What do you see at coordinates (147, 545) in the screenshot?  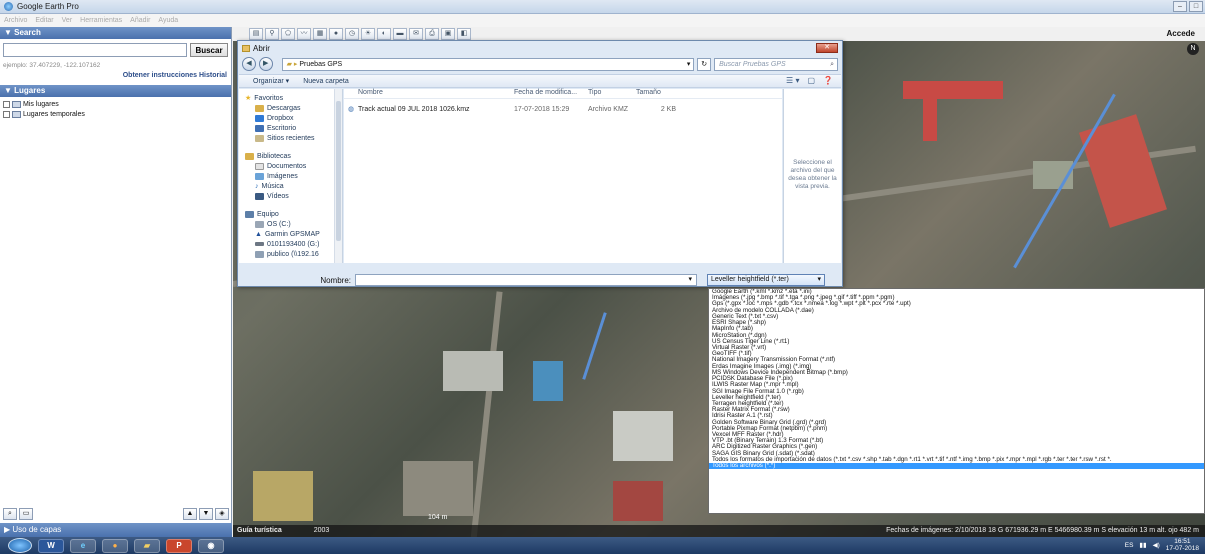 I see `explorer-icon: ▰` at bounding box center [147, 545].